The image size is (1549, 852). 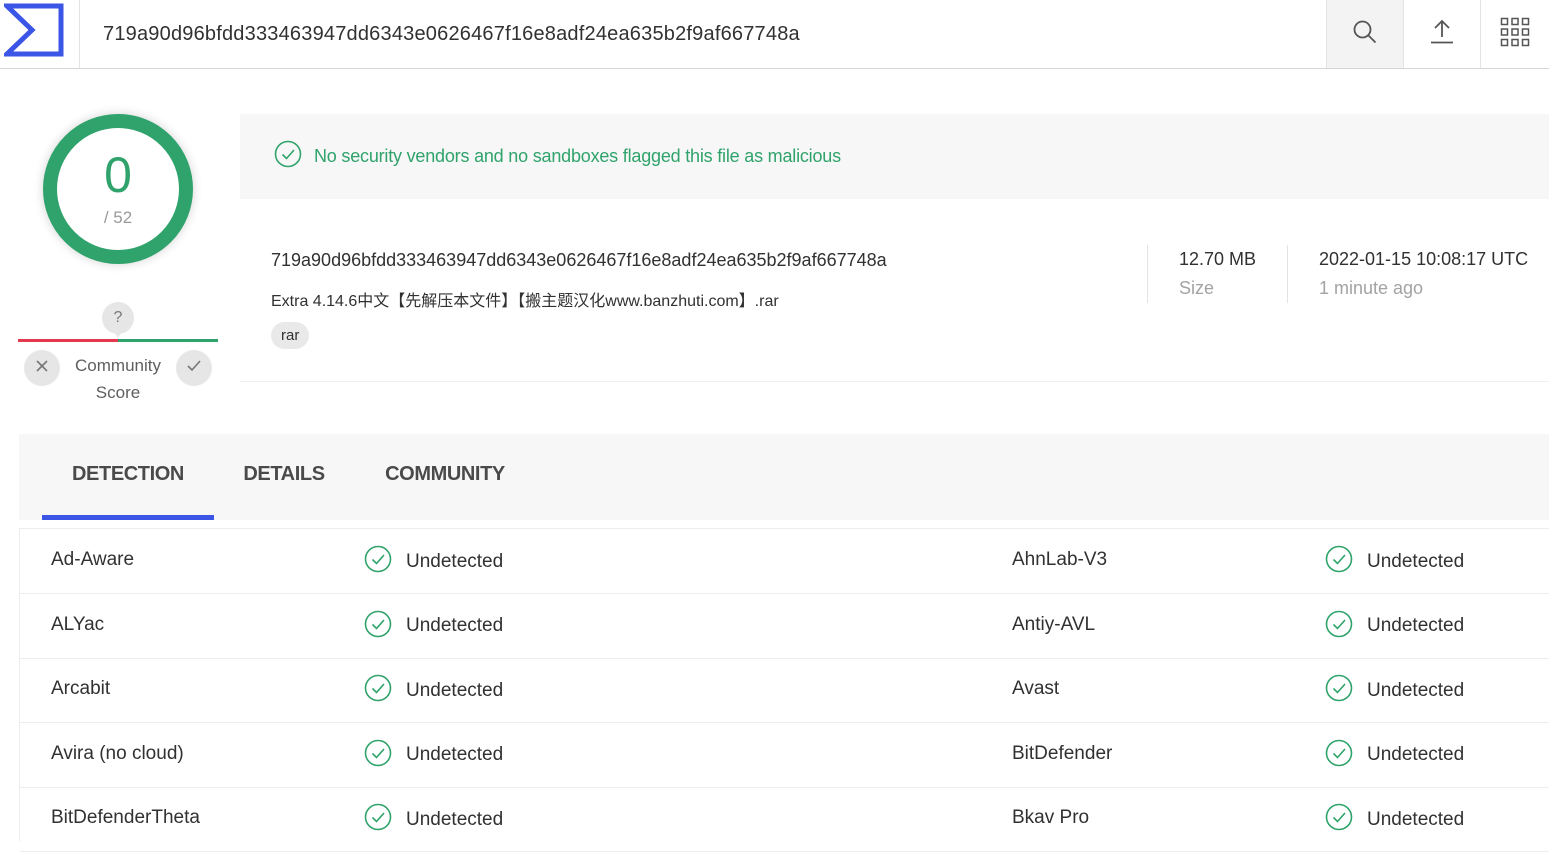 I want to click on search-button, so click(x=1364, y=34).